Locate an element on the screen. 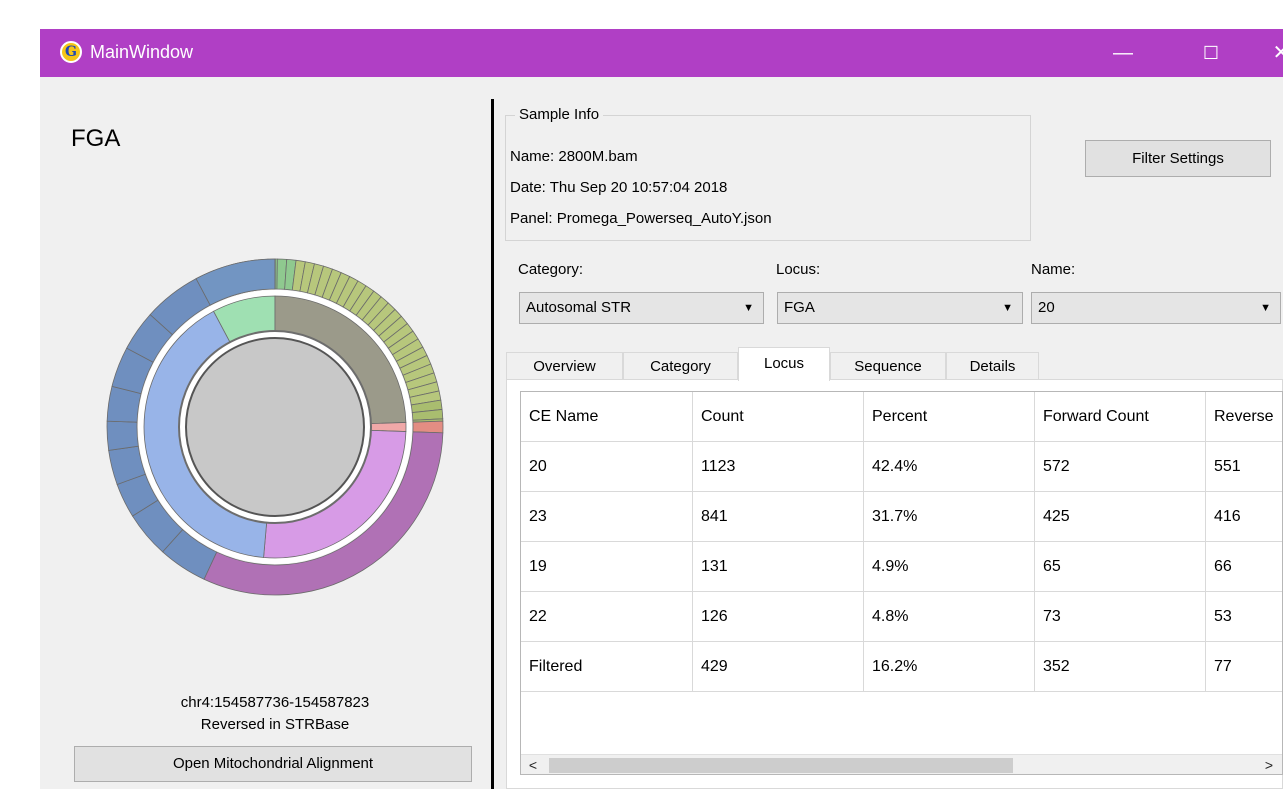 Image resolution: width=1283 pixels, height=789 pixels. strbase-note: Reversed in STRBase is located at coordinates (275, 724).